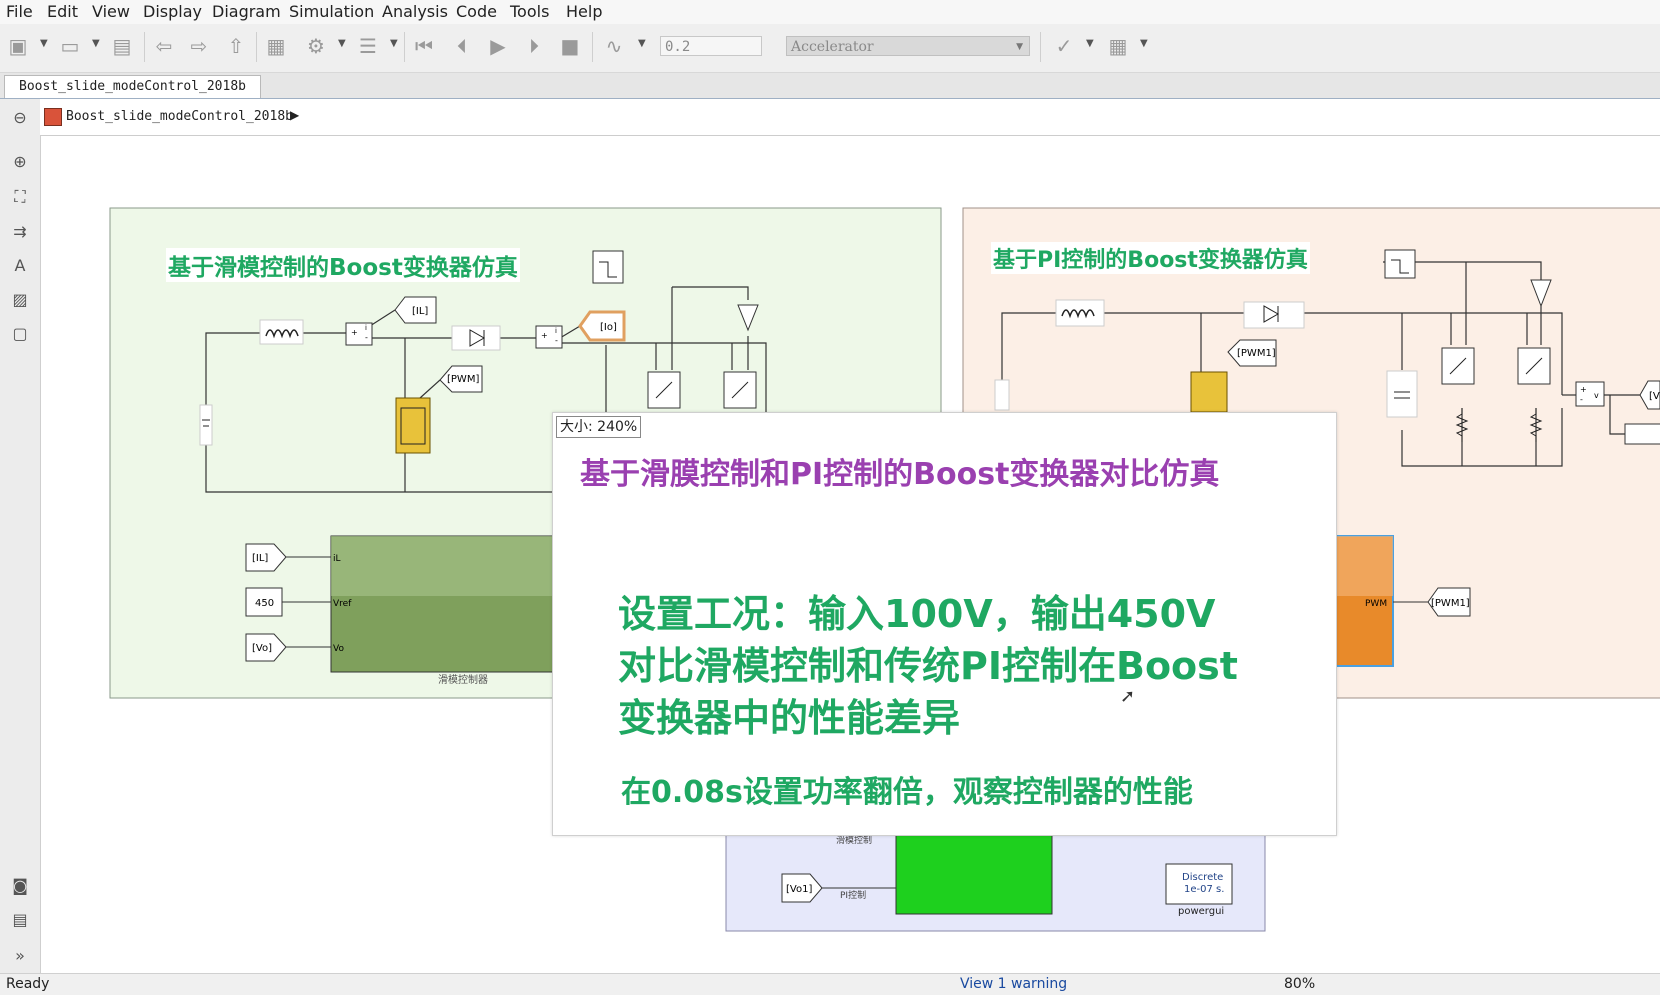 The height and width of the screenshot is (995, 1660). What do you see at coordinates (1300, 984) in the screenshot?
I see `zoom-level: 80%` at bounding box center [1300, 984].